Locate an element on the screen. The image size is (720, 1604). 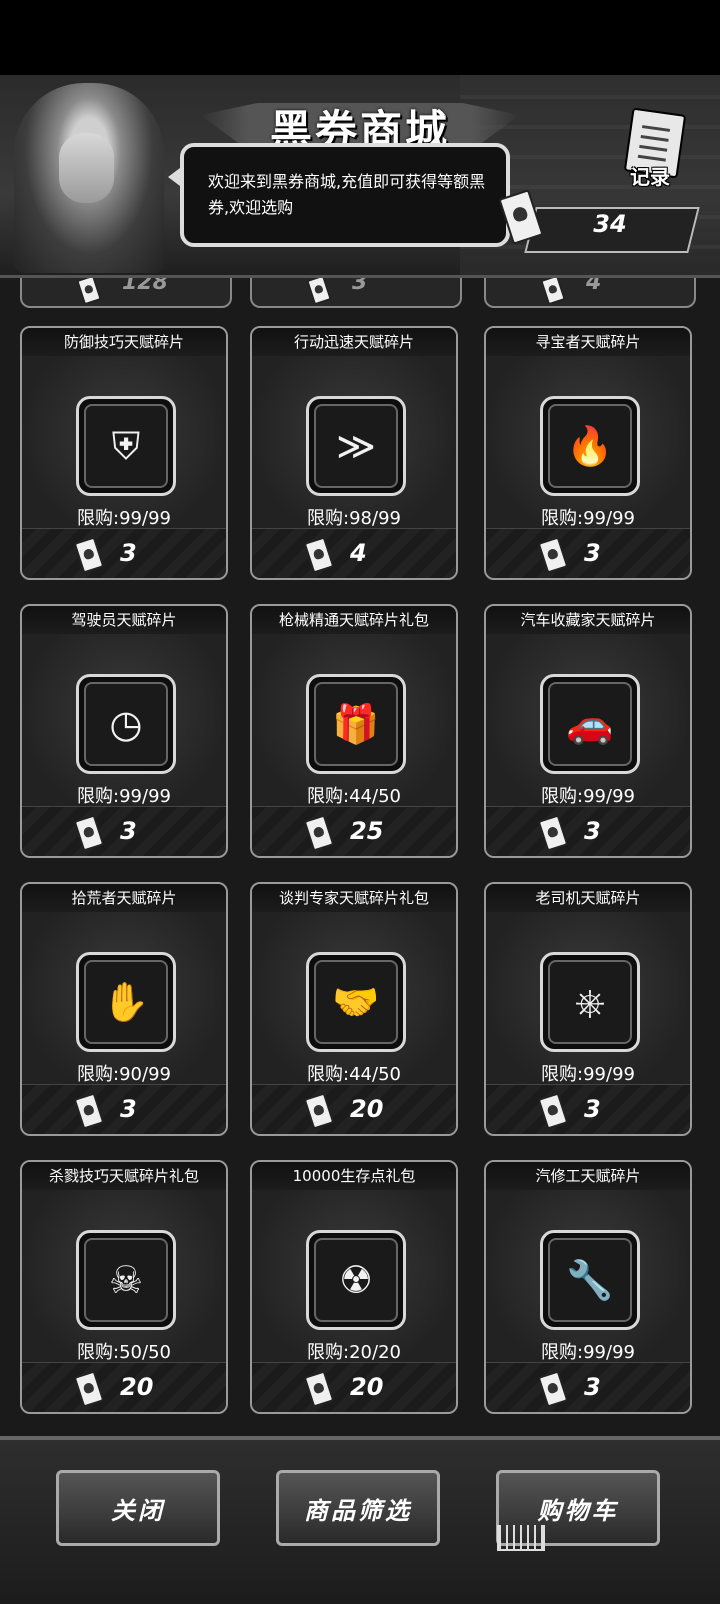
product-name: 驾驶员天赋碎片 is located at coordinates (124, 620).